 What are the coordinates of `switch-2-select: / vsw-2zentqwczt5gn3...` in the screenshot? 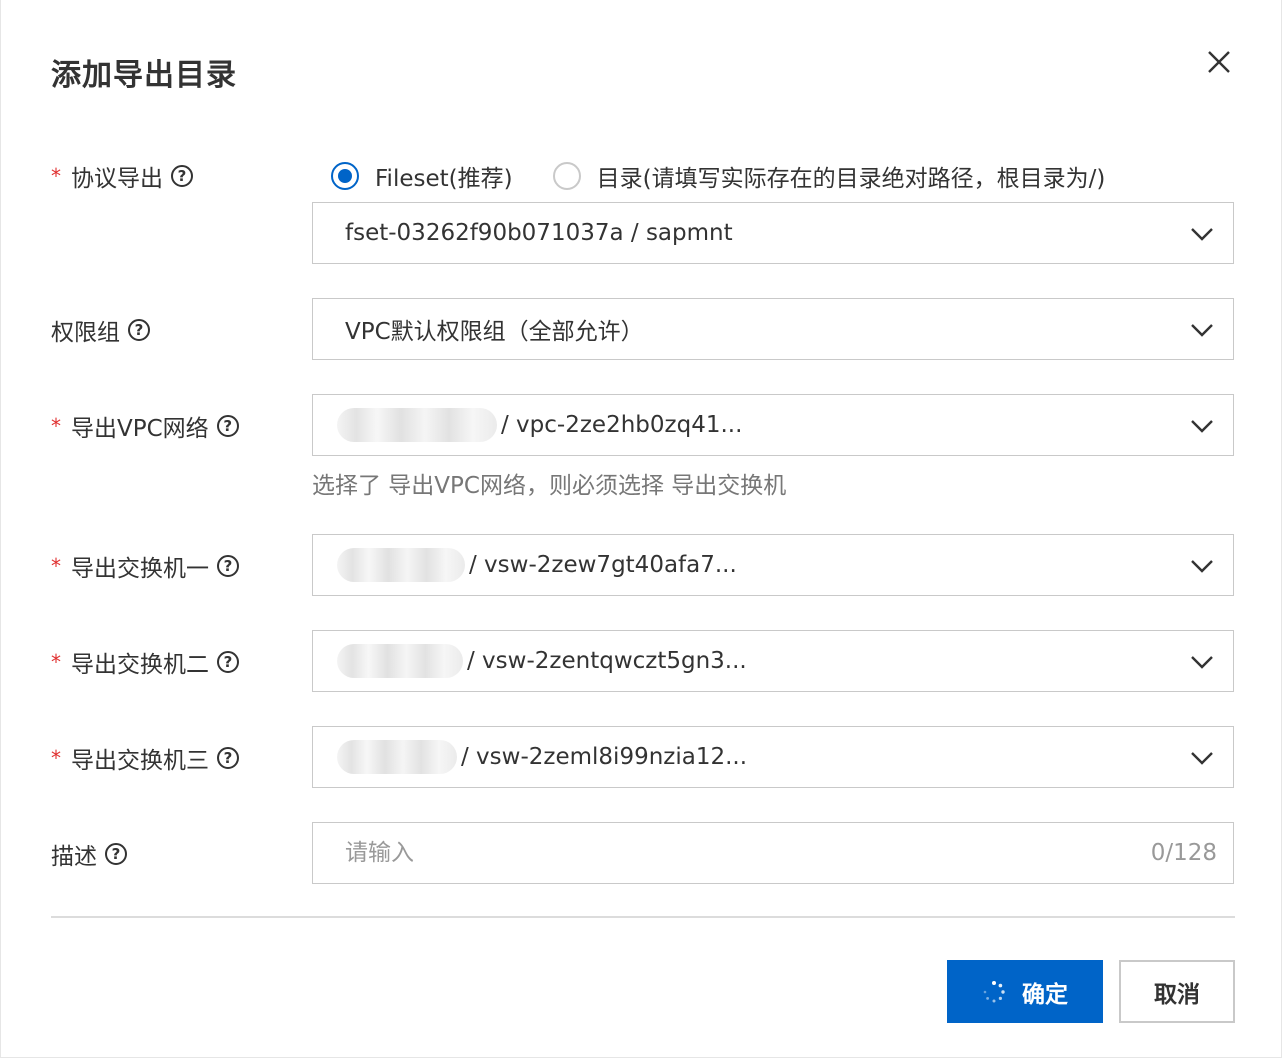 It's located at (773, 661).